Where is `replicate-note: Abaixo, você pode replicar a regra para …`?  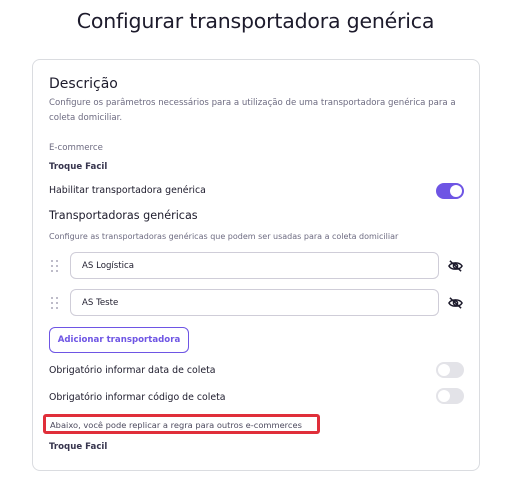 replicate-note: Abaixo, você pode replicar a regra para … is located at coordinates (176, 425).